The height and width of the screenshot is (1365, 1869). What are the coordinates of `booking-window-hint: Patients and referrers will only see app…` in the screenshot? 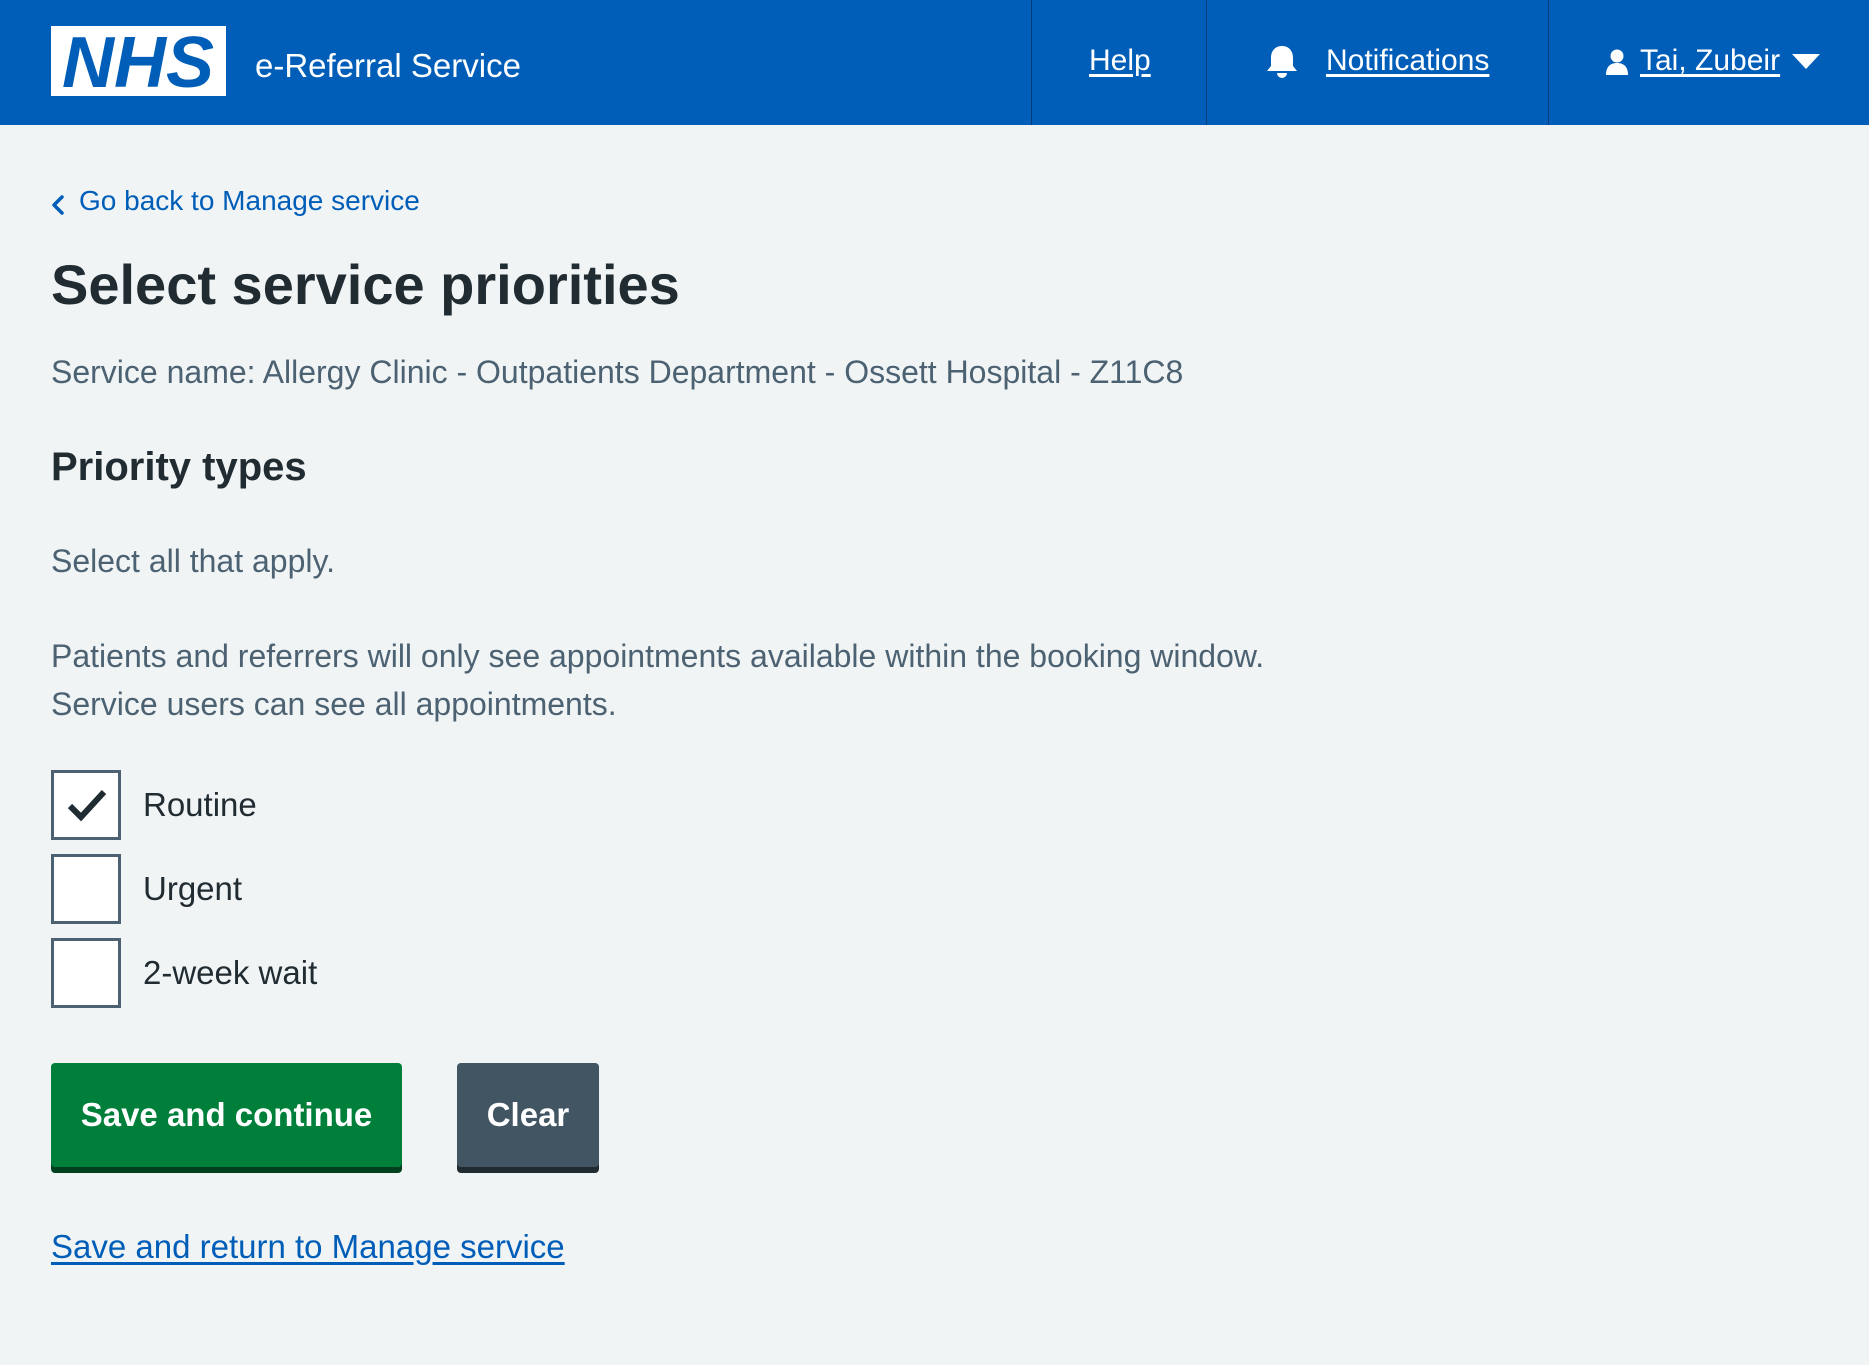 It's located at (658, 680).